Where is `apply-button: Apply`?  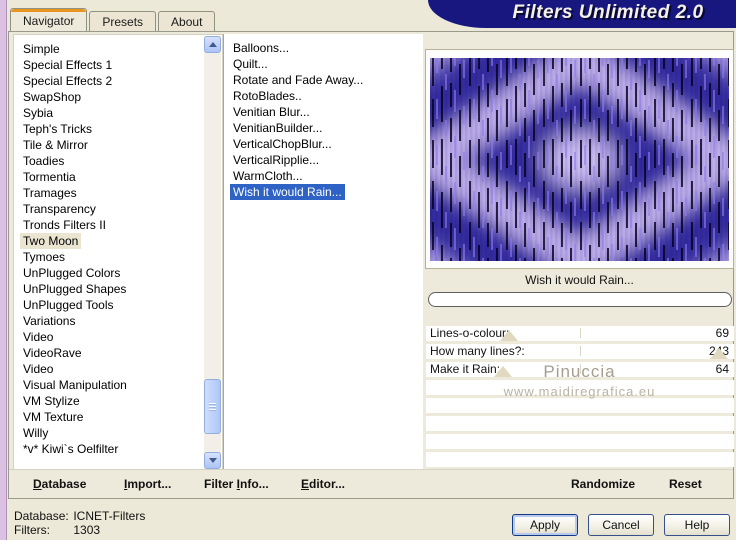 apply-button: Apply is located at coordinates (545, 525).